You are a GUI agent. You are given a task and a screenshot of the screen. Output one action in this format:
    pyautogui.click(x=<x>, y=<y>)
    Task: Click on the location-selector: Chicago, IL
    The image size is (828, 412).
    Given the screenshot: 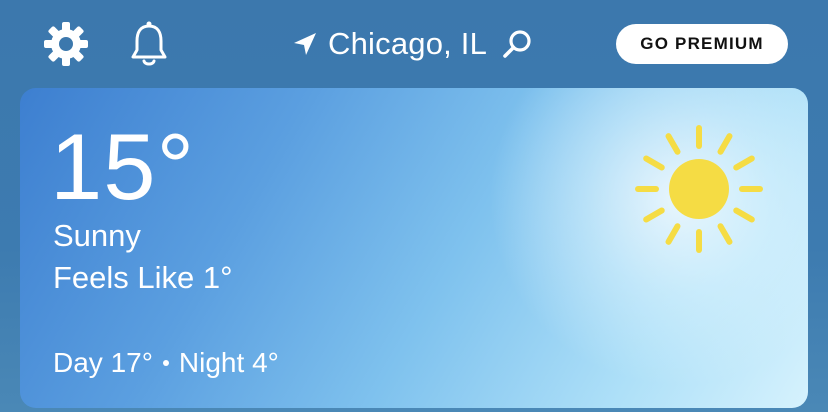 What is the action you would take?
    pyautogui.click(x=412, y=44)
    